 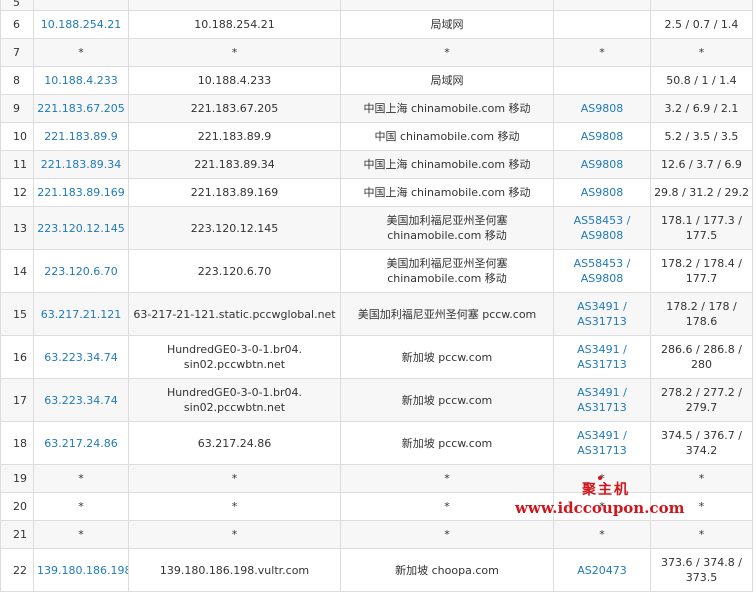 I want to click on cell-hop: 19, so click(x=17, y=478).